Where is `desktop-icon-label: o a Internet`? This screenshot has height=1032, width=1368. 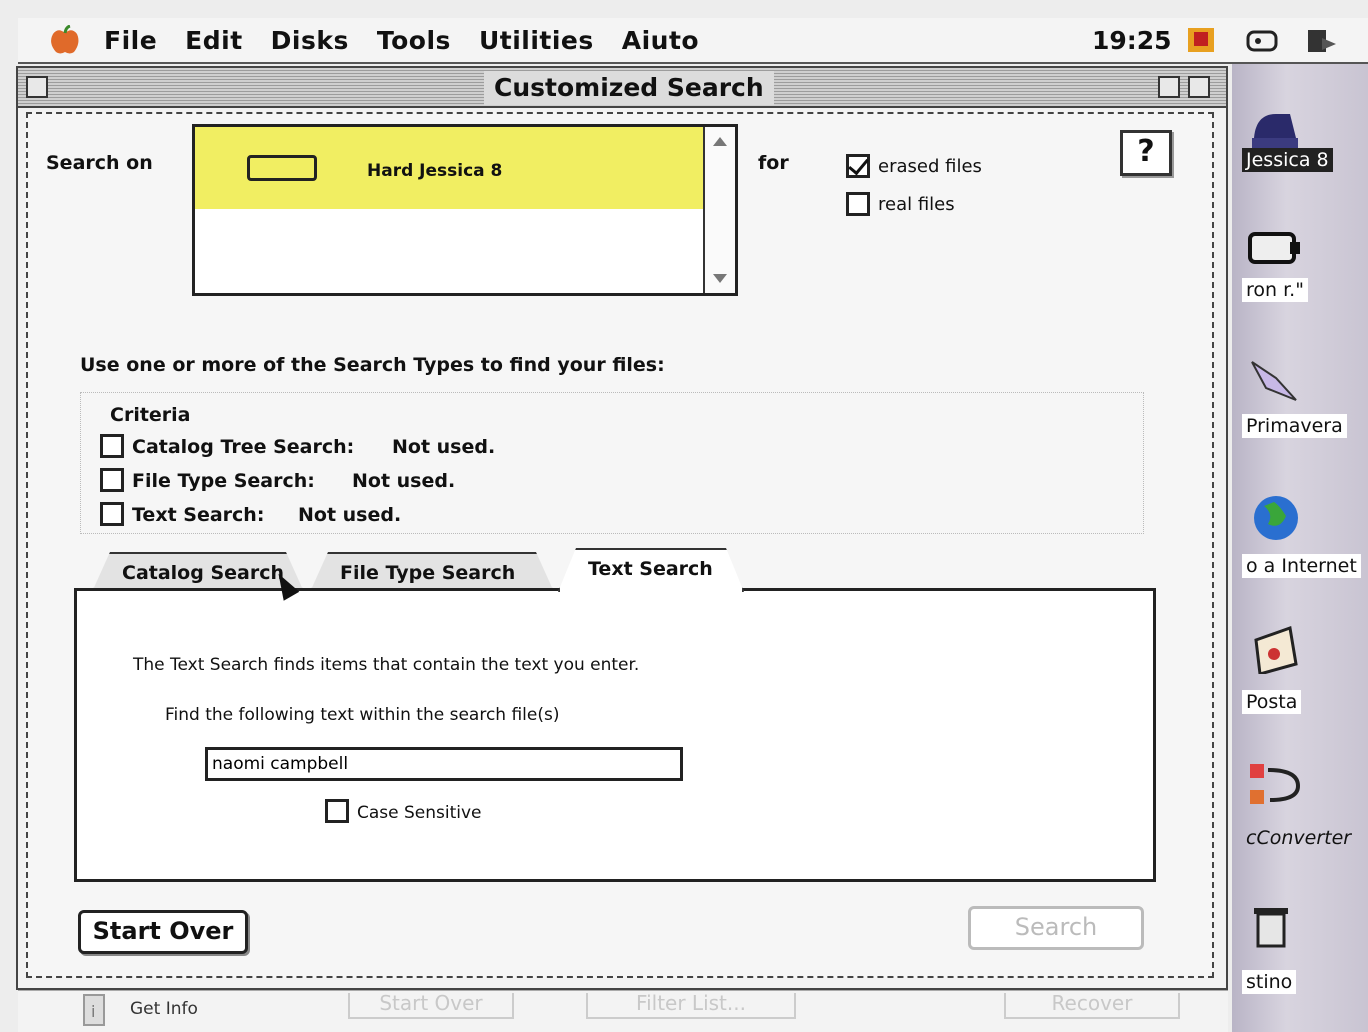 desktop-icon-label: o a Internet is located at coordinates (1301, 566).